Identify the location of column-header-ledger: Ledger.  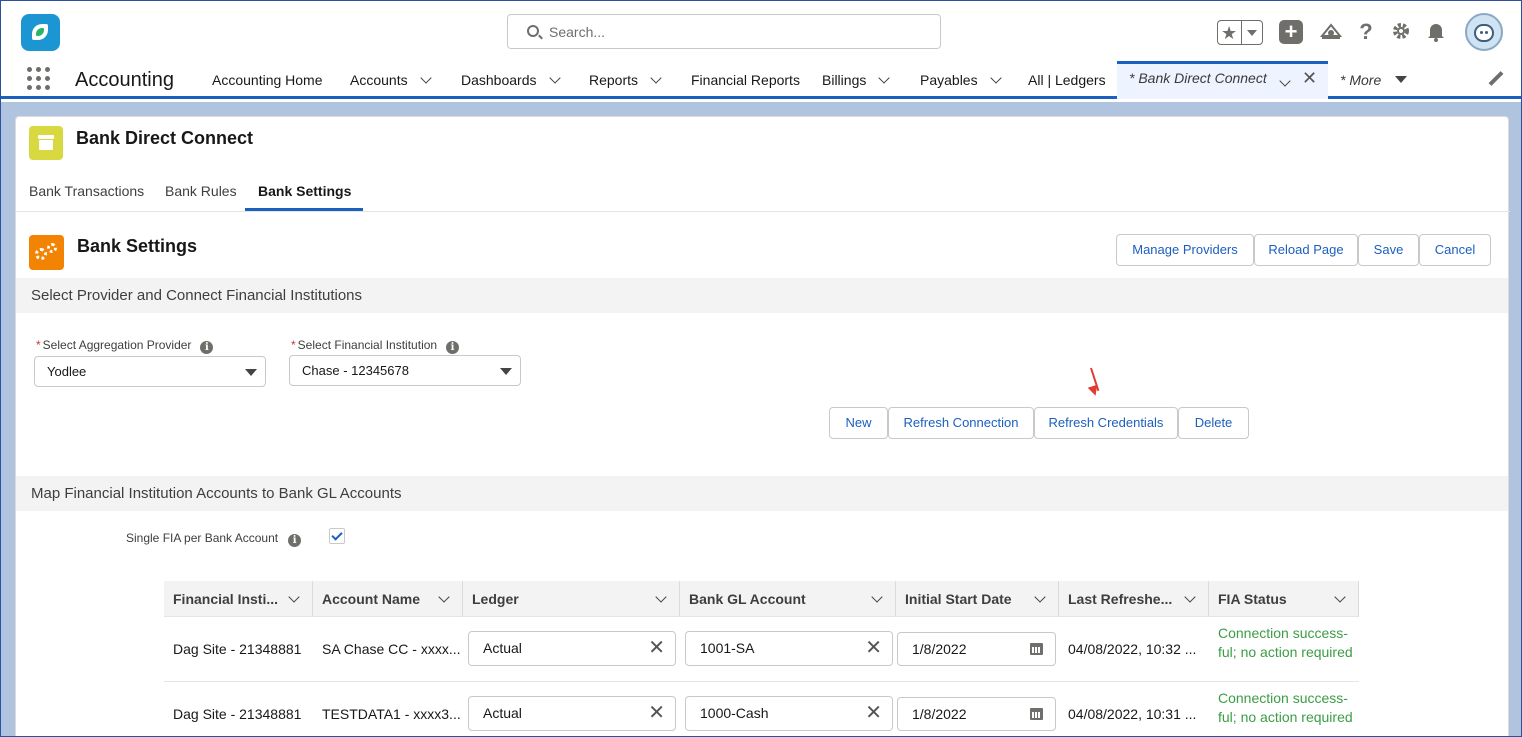
(571, 599).